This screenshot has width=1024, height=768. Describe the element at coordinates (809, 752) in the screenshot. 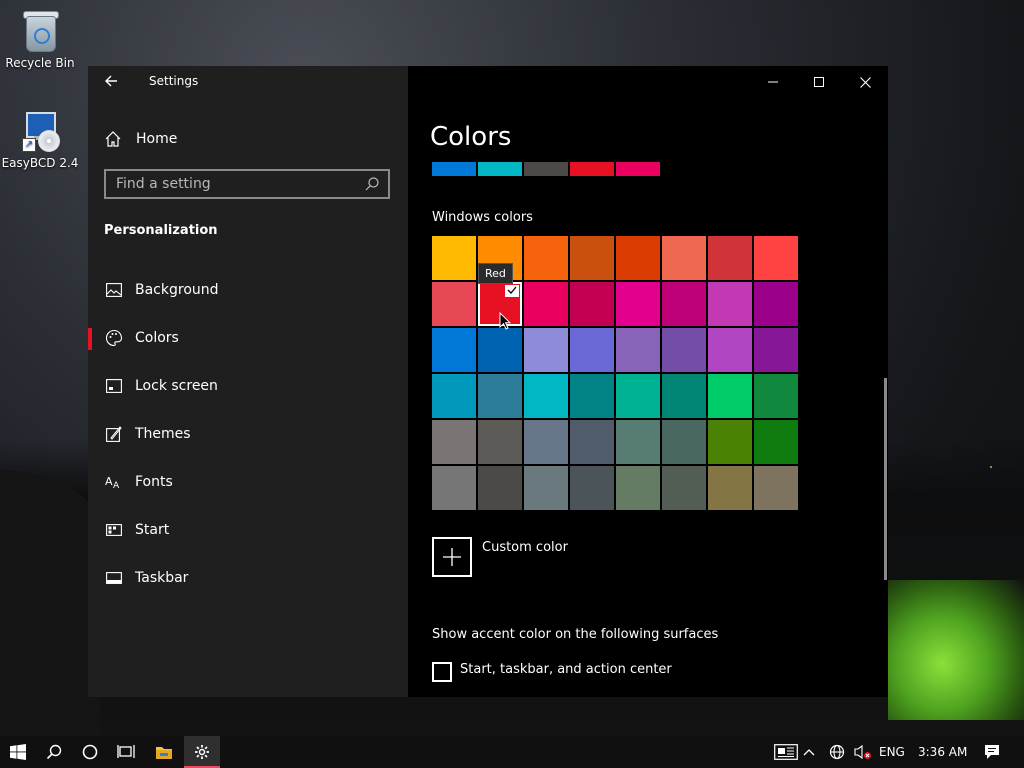

I see `show-hidden-icons-button` at that location.